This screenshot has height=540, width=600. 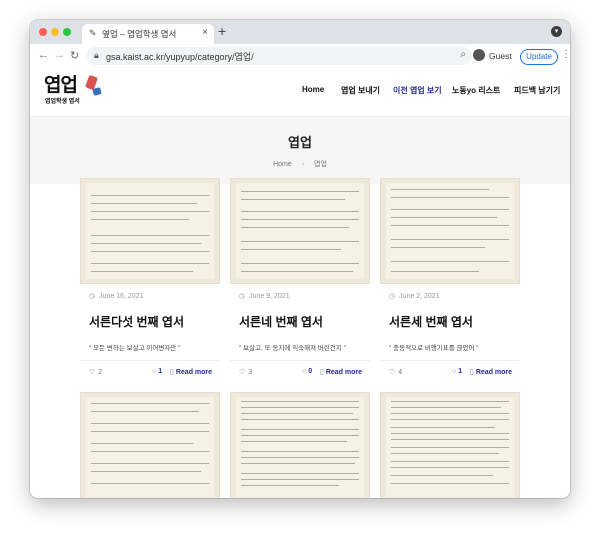 What do you see at coordinates (135, 348) in the screenshot?
I see `post-excerpt: " 모든 변하는 보살고 이어변자만 "` at bounding box center [135, 348].